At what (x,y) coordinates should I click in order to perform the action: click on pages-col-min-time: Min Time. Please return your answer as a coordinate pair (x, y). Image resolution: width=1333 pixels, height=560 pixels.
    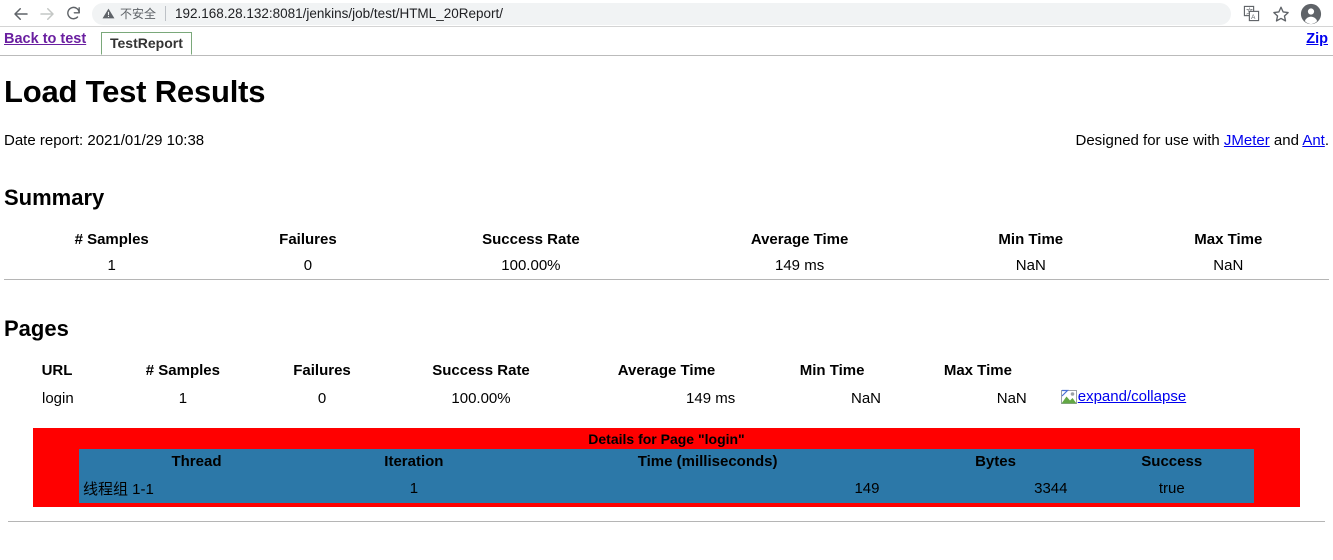
    Looking at the image, I should click on (832, 370).